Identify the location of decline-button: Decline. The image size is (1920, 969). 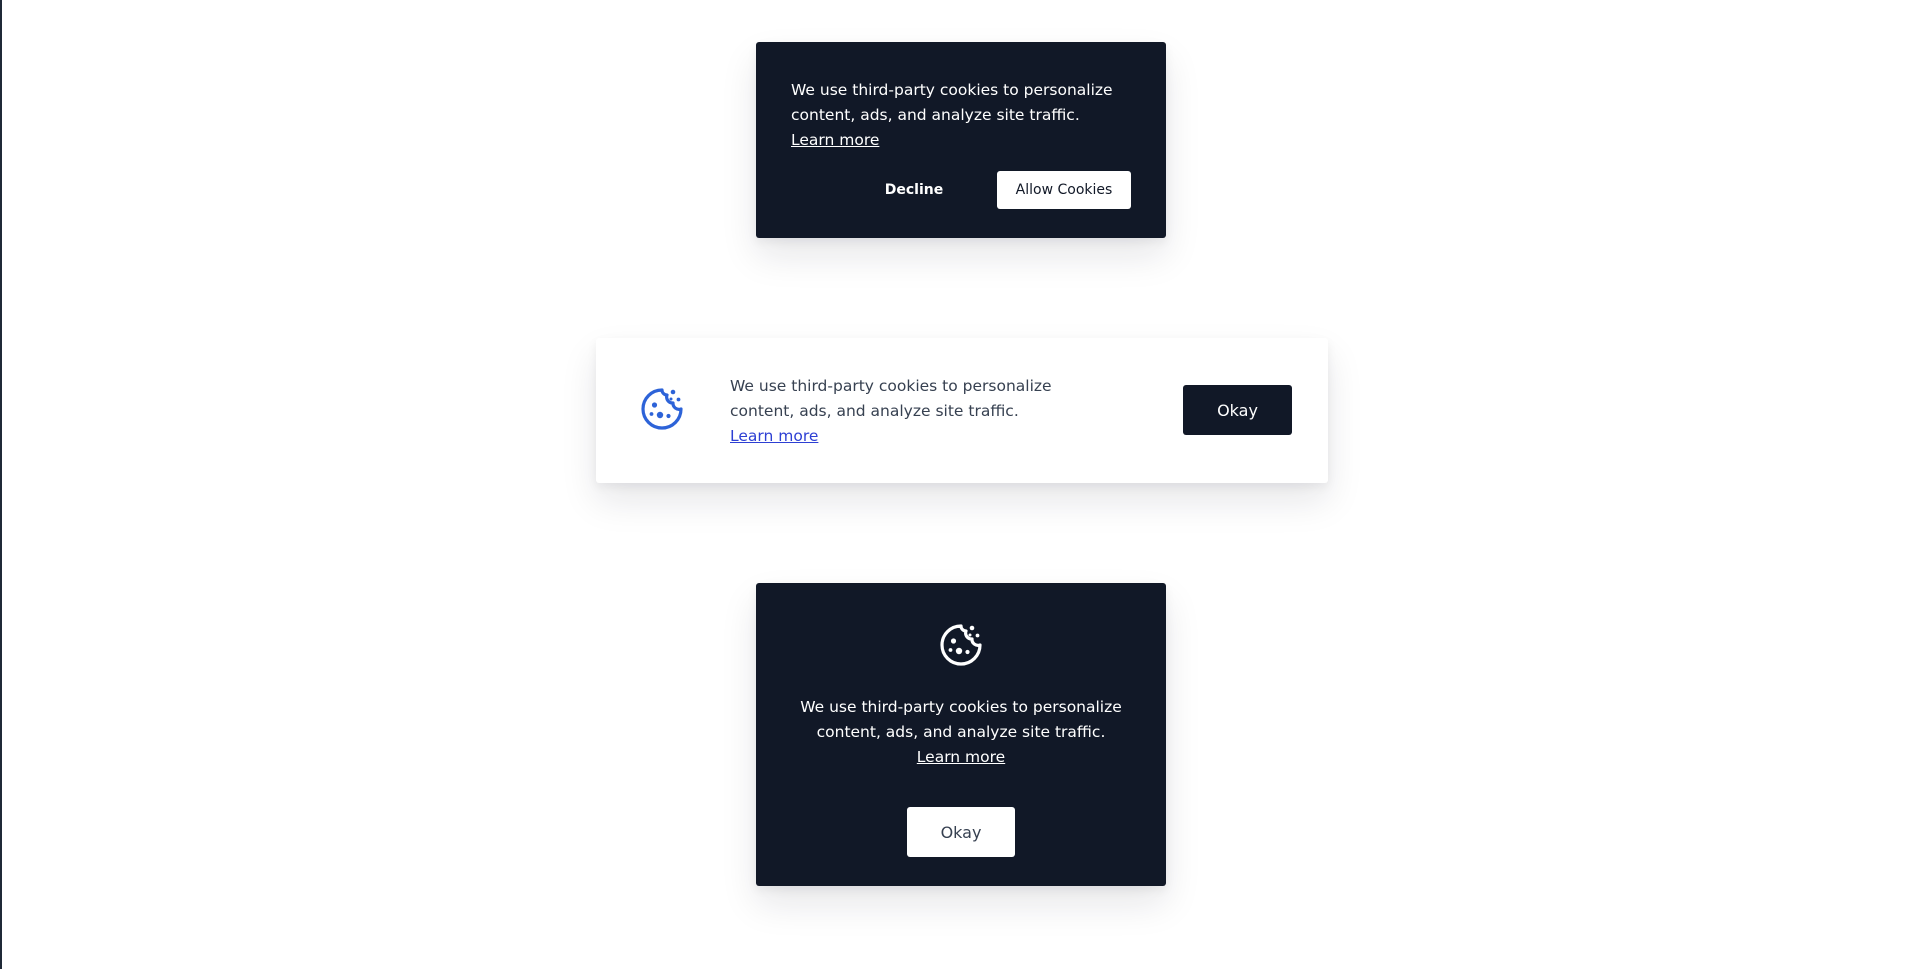
(914, 190).